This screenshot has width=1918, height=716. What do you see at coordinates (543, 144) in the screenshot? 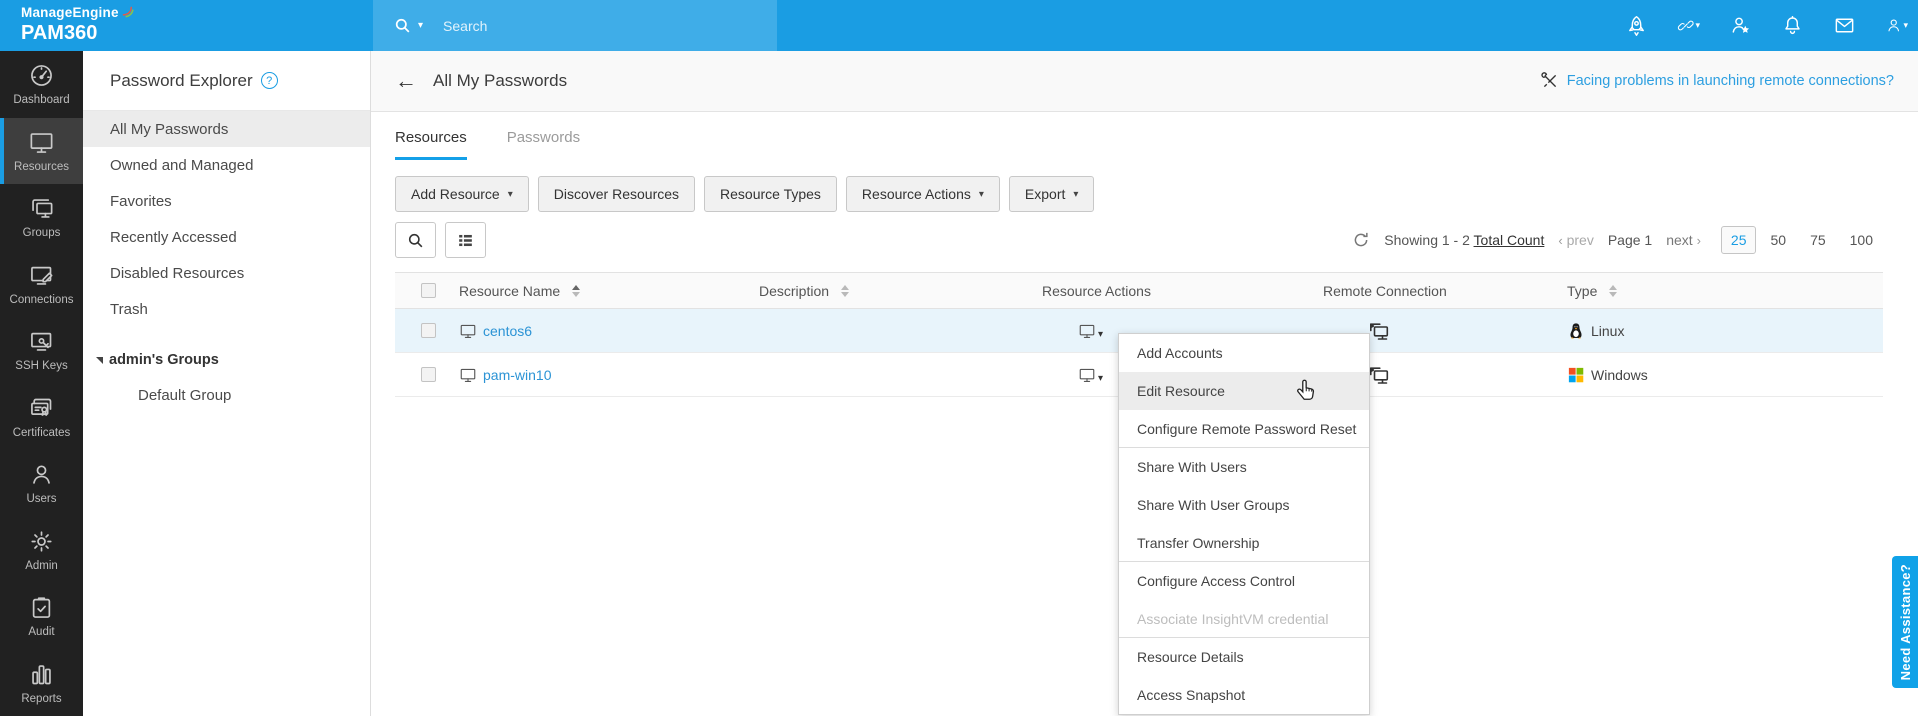
I see `tab-passwords: Passwords` at bounding box center [543, 144].